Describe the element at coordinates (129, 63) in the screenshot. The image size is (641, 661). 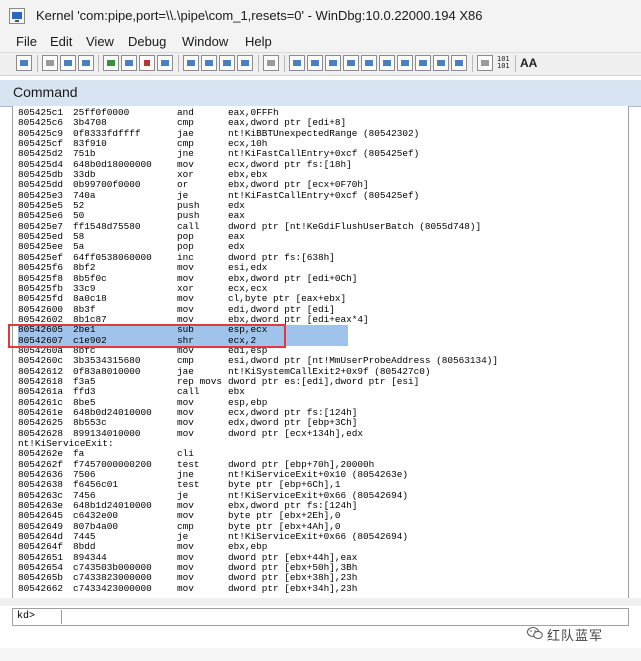
I see `restart-icon` at that location.